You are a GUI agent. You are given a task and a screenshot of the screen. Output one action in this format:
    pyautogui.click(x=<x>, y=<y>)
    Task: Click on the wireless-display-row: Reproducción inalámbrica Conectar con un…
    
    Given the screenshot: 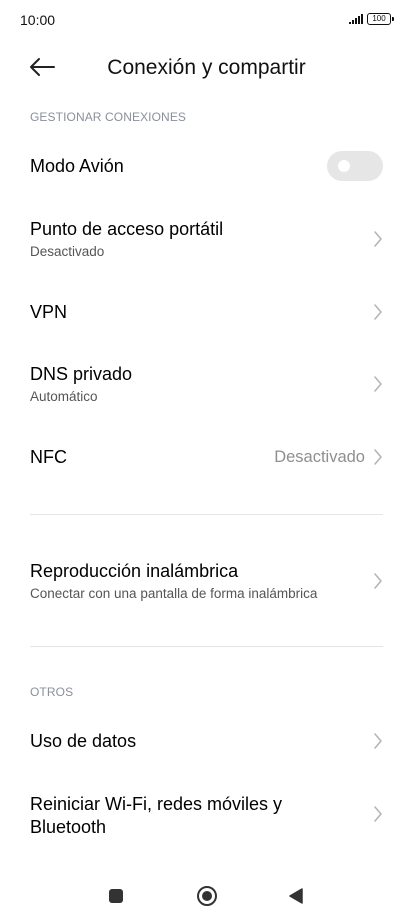 What is the action you would take?
    pyautogui.click(x=206, y=582)
    